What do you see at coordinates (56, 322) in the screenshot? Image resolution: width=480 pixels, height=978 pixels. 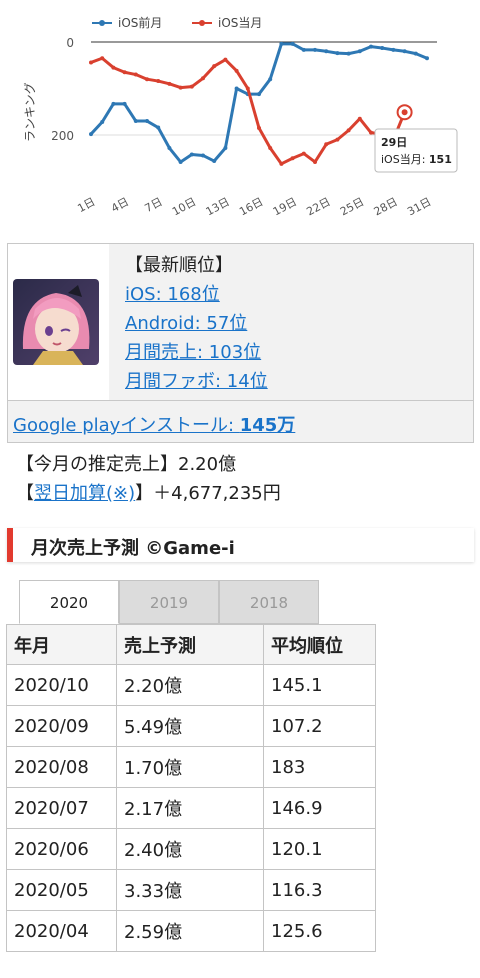 I see `game-icon` at bounding box center [56, 322].